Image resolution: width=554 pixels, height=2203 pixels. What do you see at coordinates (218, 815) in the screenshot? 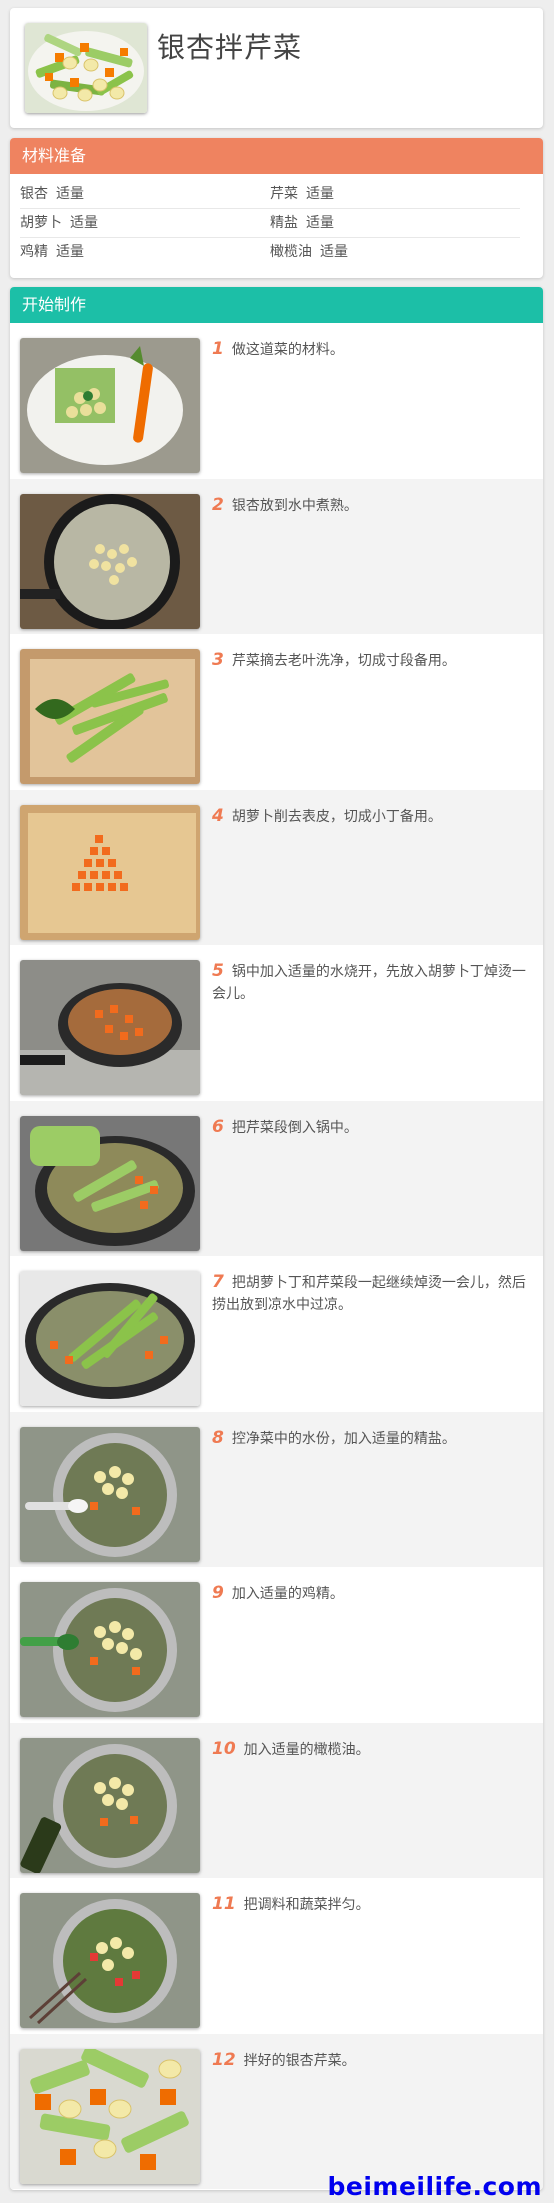
I see `step-number: 4` at bounding box center [218, 815].